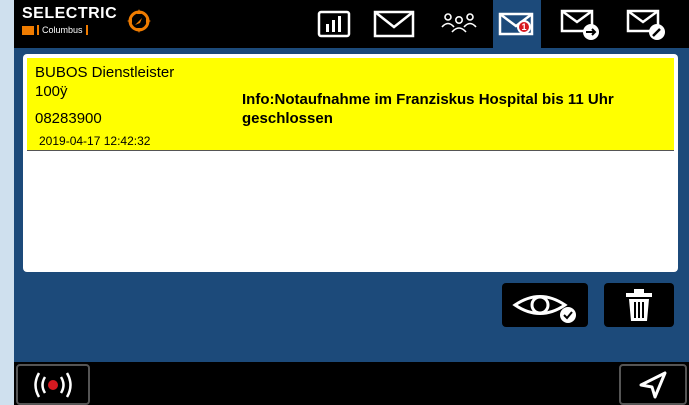 This screenshot has height=405, width=689. I want to click on tab-groups, so click(459, 24).